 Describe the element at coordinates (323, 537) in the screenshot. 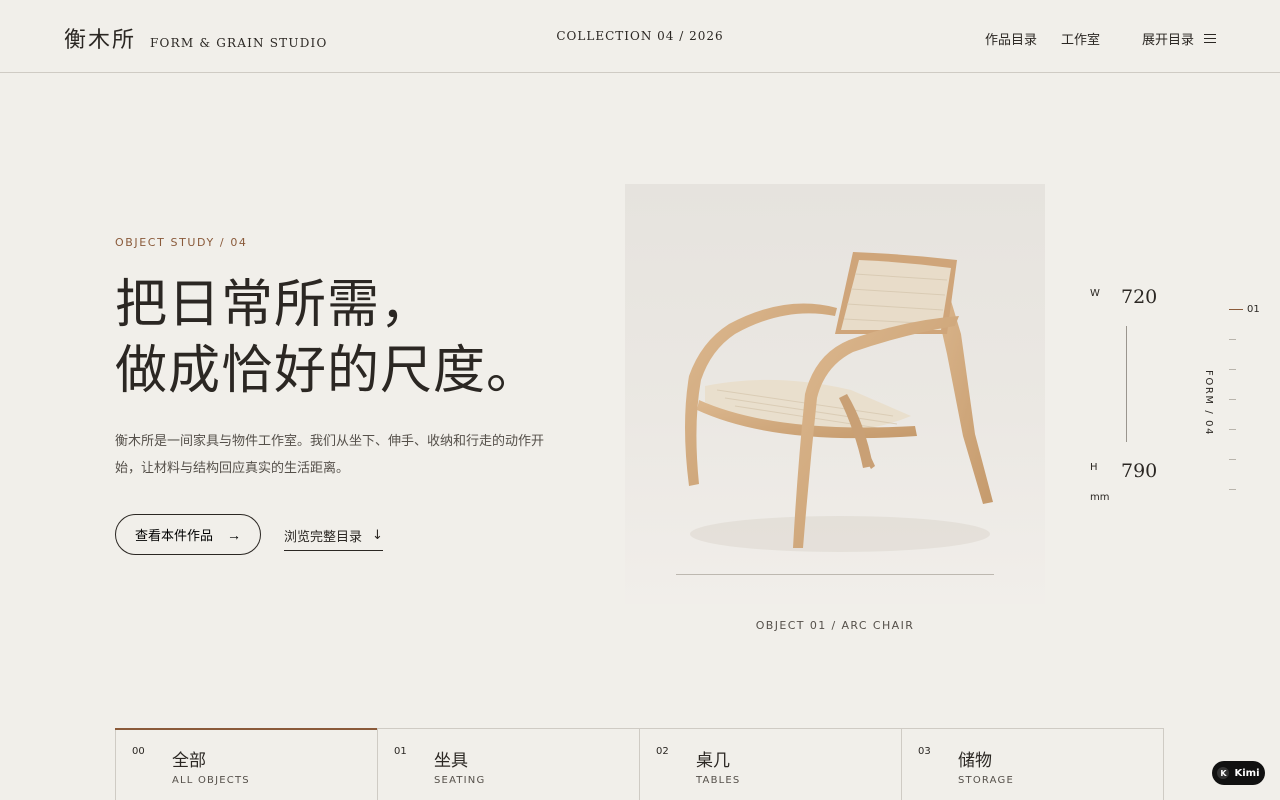

I see `browse-catalog-label: 浏览完整目录` at that location.